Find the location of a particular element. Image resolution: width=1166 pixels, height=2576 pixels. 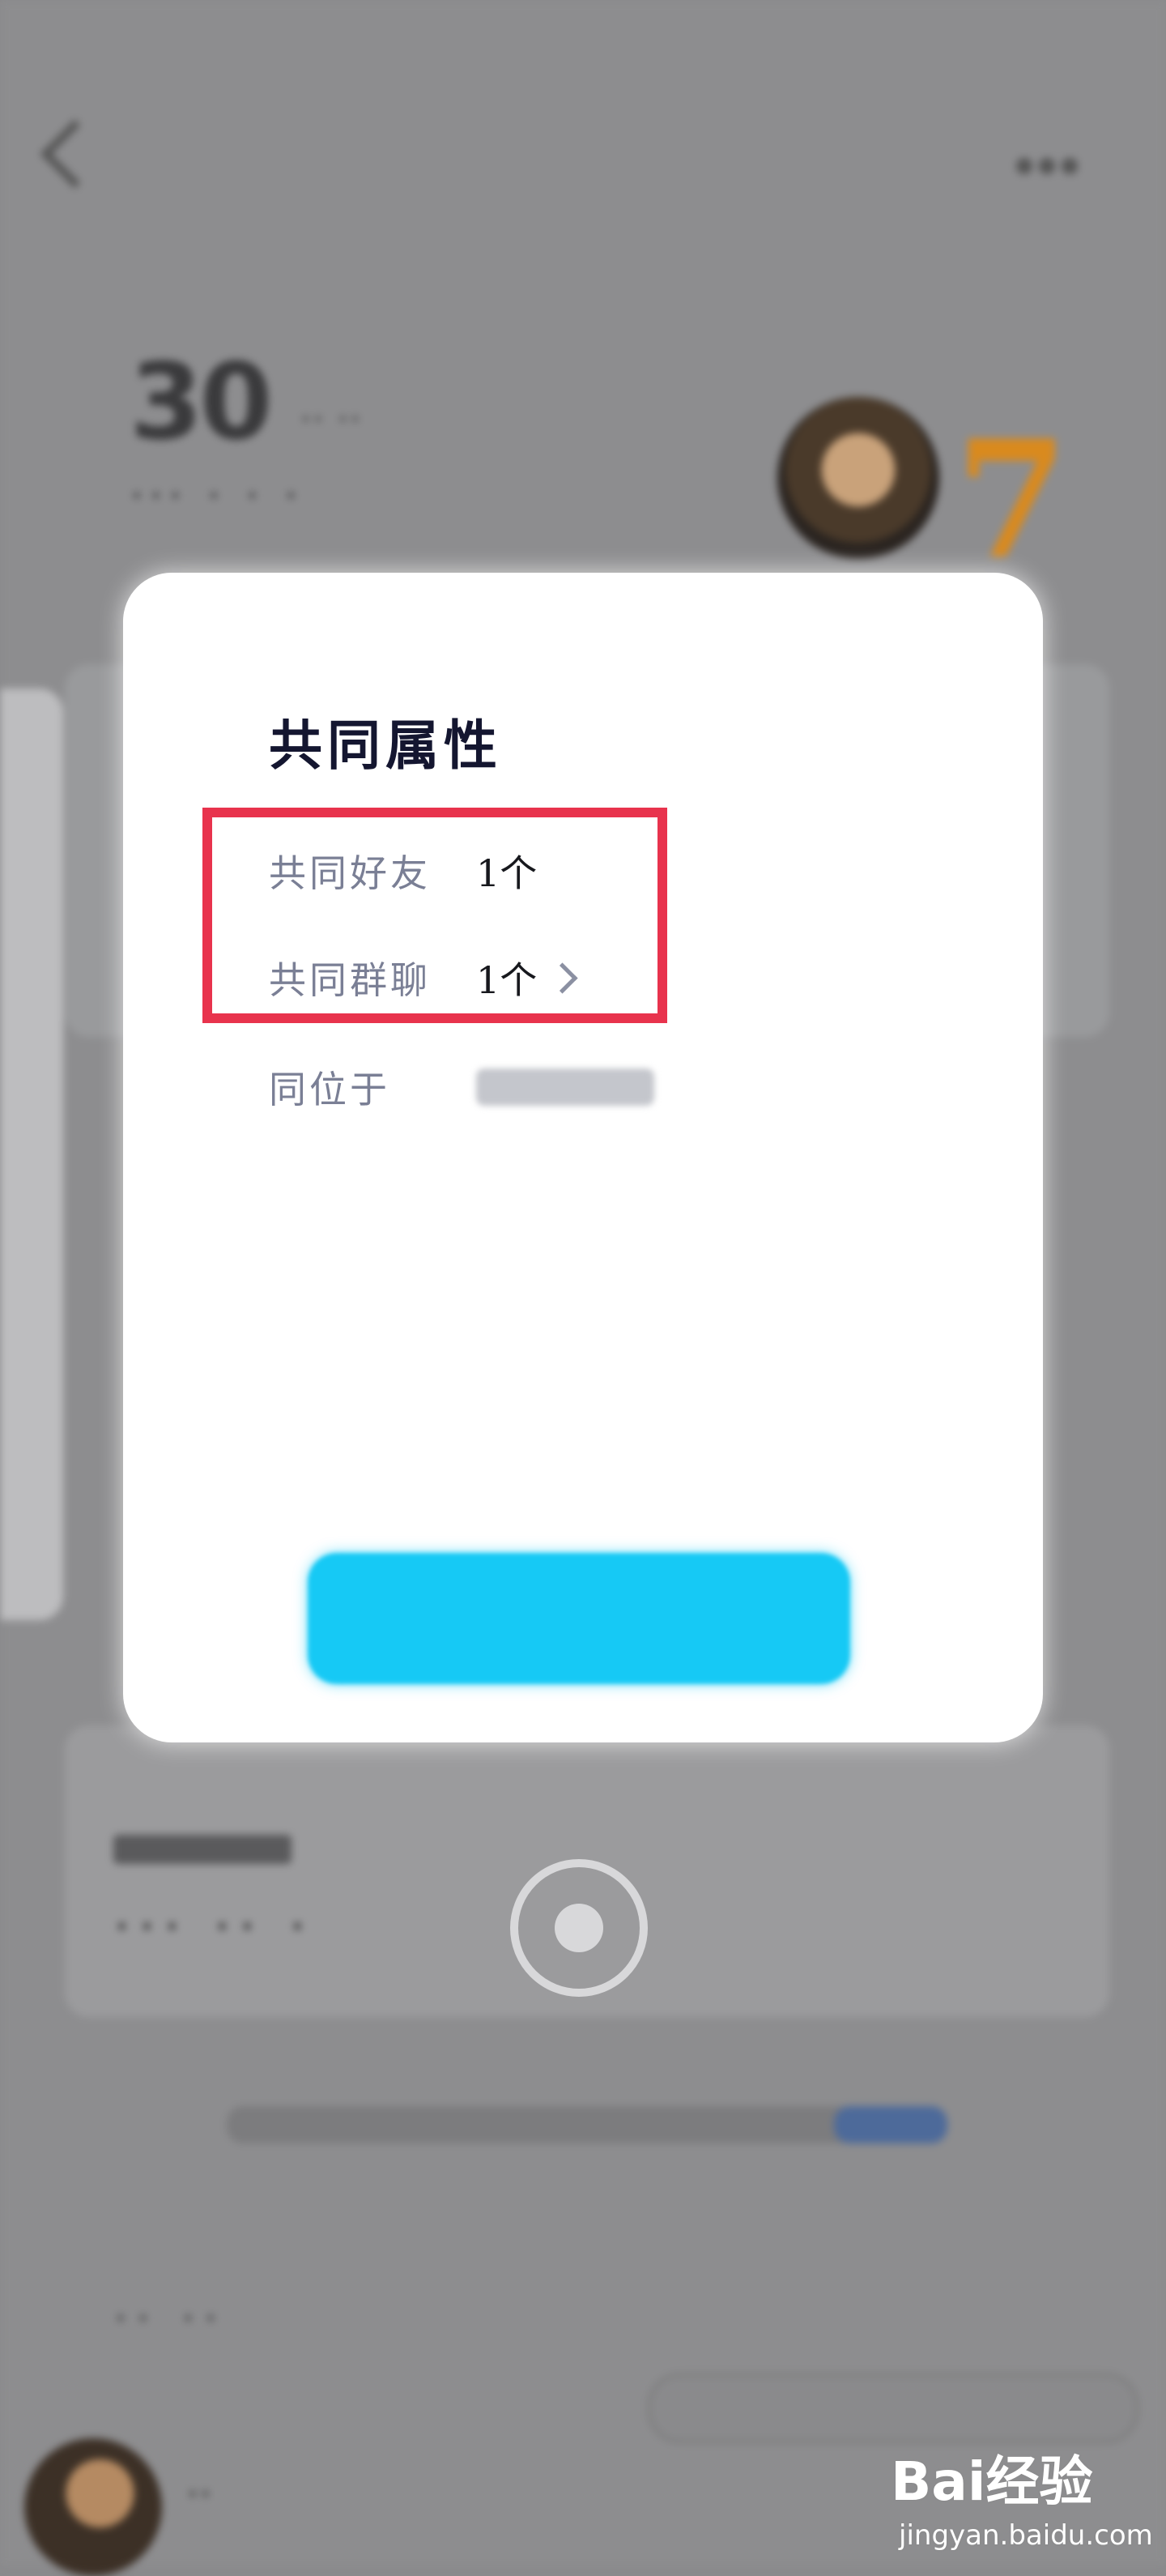

user-name: ·· is located at coordinates (199, 2494).